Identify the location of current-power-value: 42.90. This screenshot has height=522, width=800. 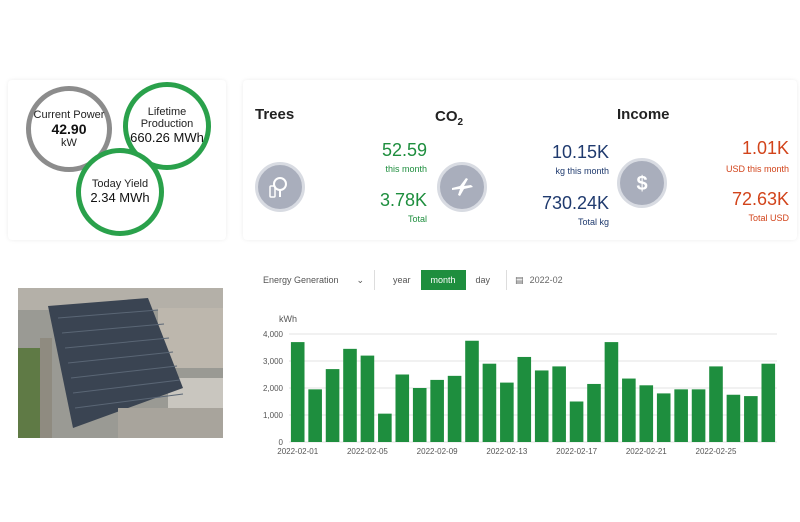
(69, 129).